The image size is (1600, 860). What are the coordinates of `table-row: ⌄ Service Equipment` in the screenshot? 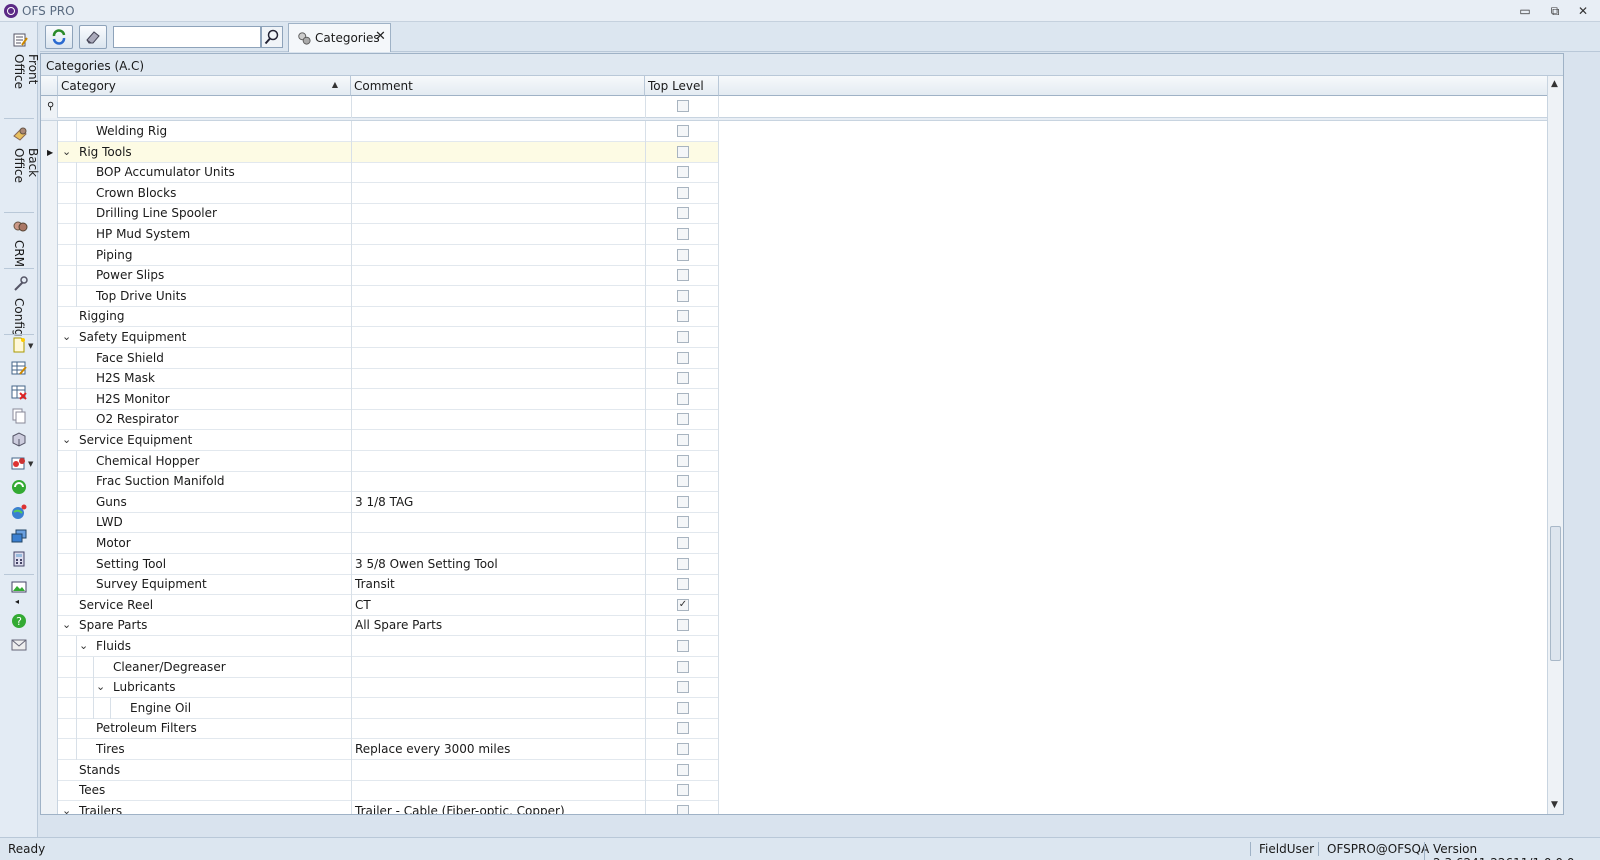 It's located at (380, 440).